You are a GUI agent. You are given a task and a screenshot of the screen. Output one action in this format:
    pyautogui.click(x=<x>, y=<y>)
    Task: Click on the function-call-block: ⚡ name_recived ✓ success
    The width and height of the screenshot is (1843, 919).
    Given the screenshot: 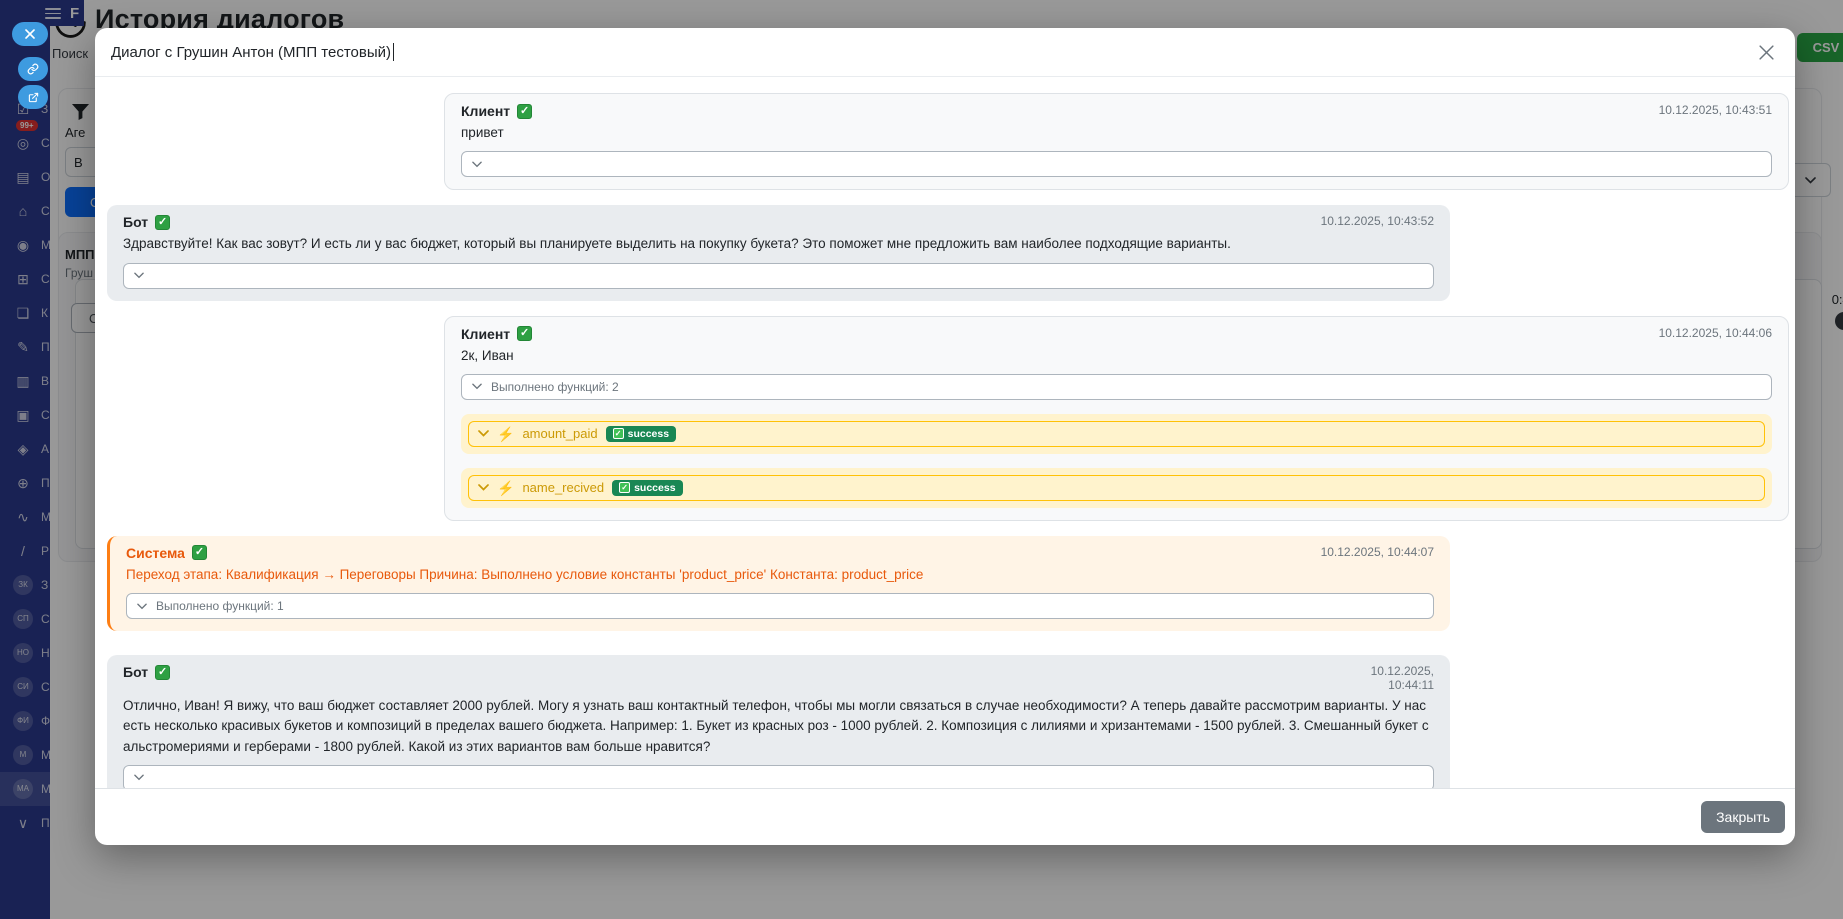 What is the action you would take?
    pyautogui.click(x=1116, y=487)
    